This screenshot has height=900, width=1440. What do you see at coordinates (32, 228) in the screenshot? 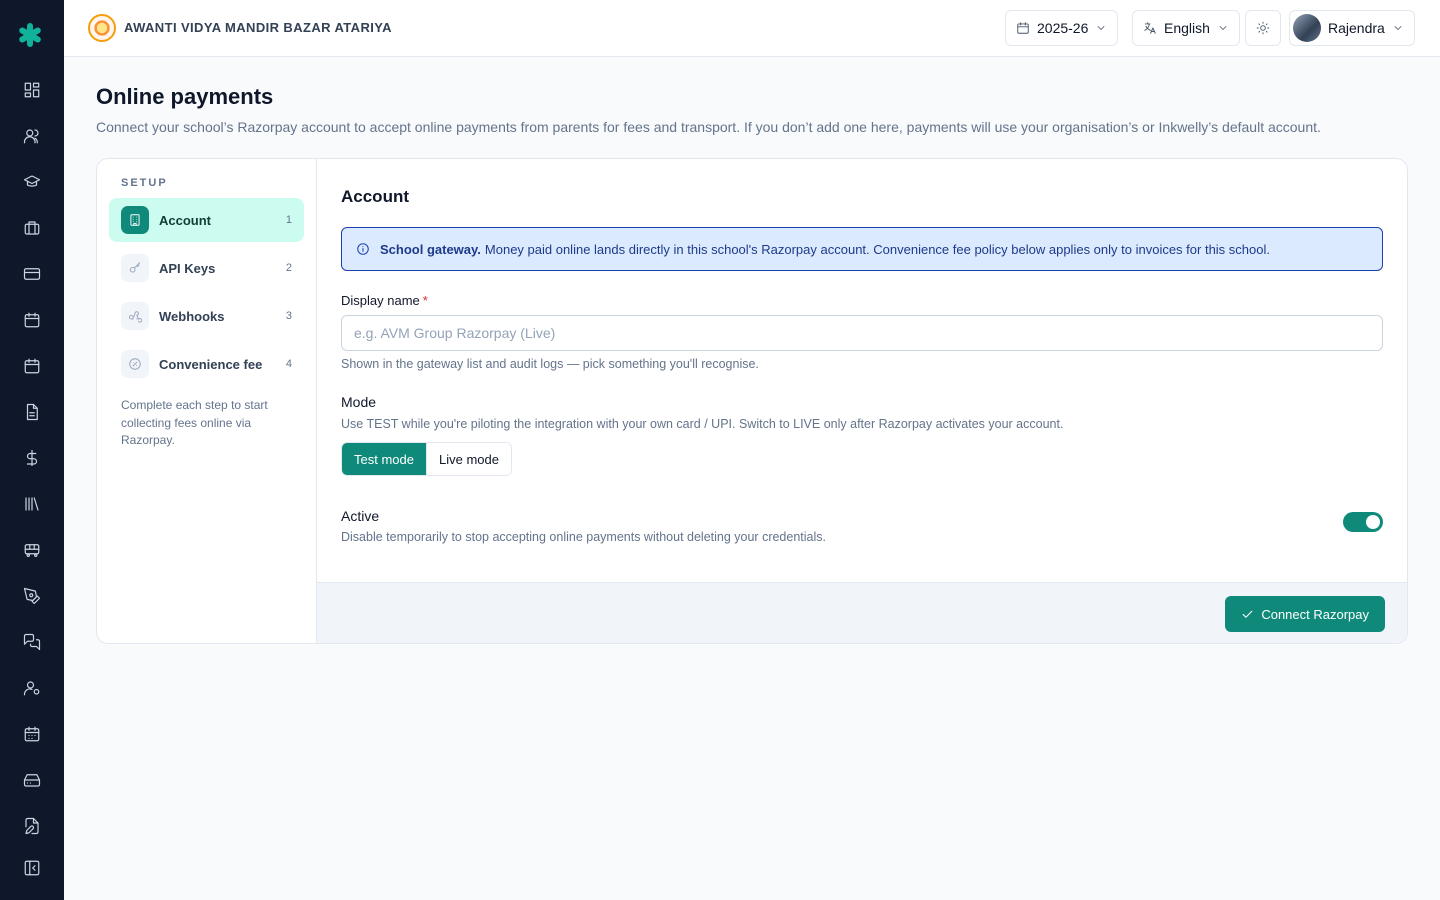
I see `briefcase-icon` at bounding box center [32, 228].